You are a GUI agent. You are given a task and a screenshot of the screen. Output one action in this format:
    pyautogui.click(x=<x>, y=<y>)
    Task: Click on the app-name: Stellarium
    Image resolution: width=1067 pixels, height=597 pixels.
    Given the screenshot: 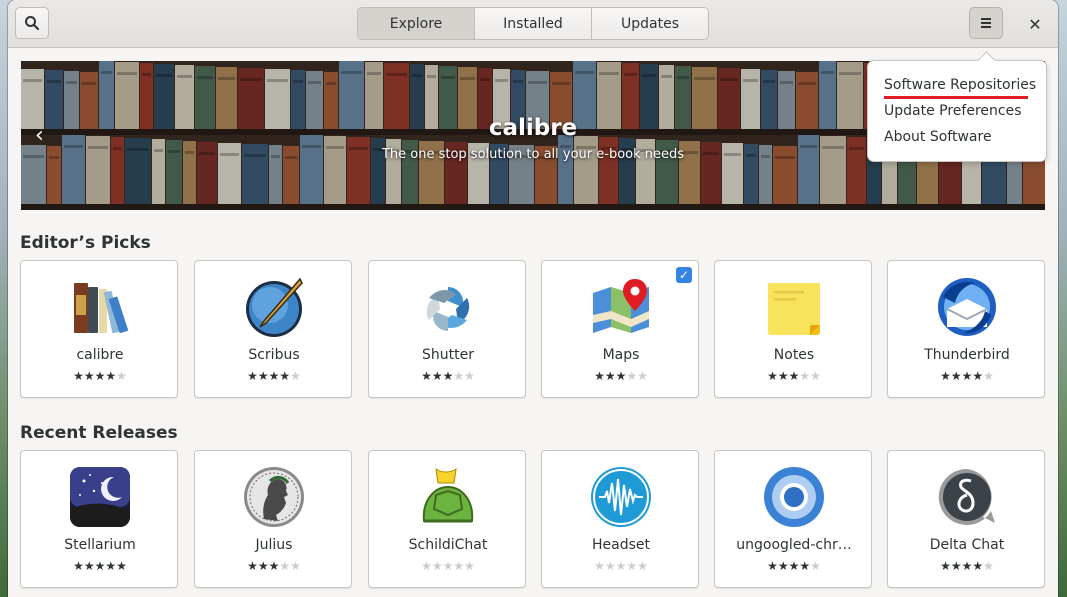 What is the action you would take?
    pyautogui.click(x=100, y=545)
    